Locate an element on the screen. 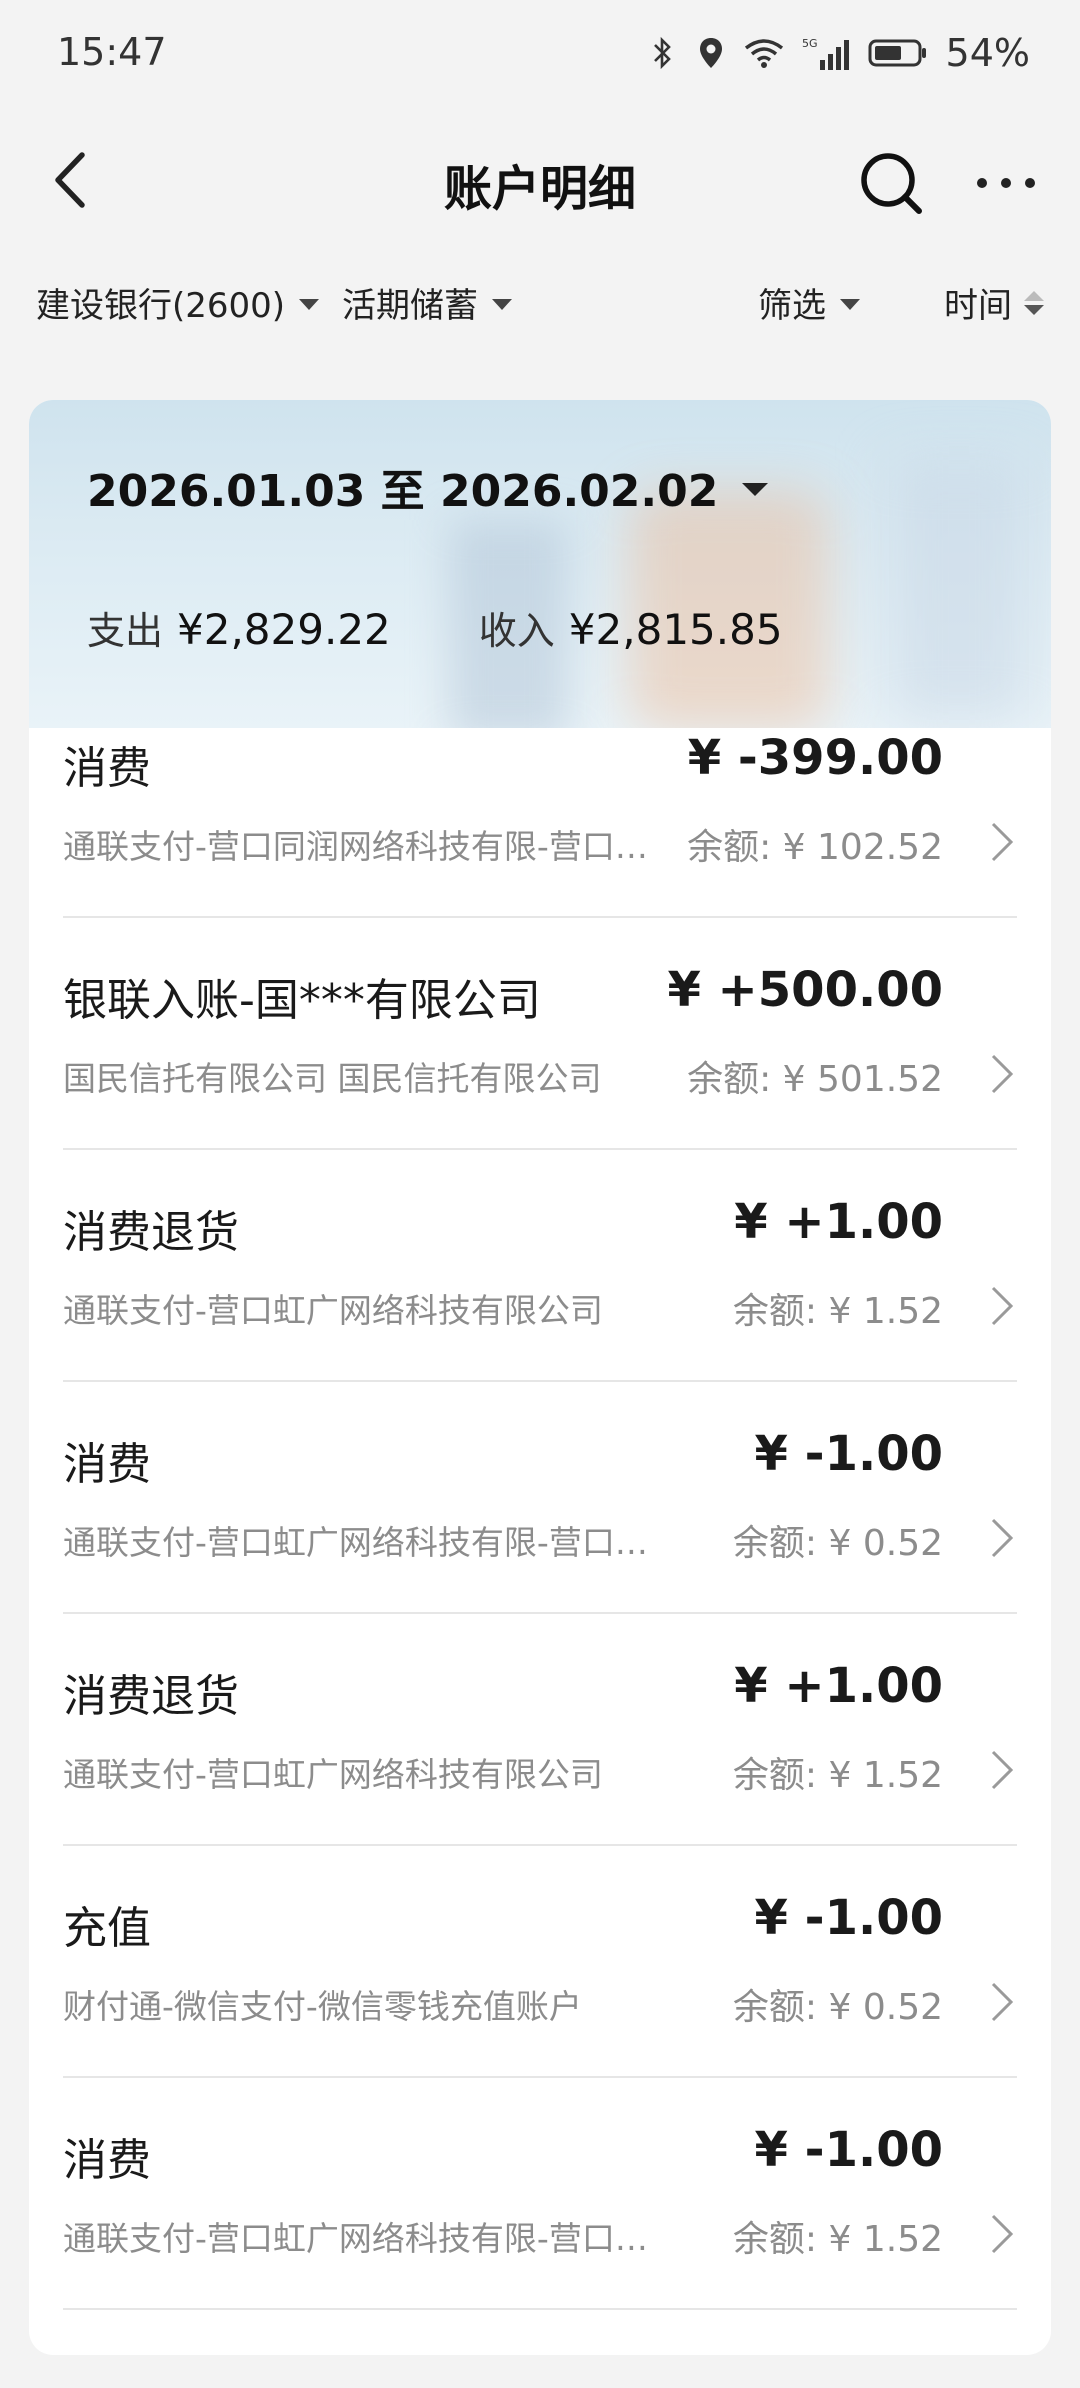 This screenshot has height=2388, width=1080. transaction-desc: 通联支付-营口同润网络科技有限-营口同润网络科技有限公司 is located at coordinates (368, 846).